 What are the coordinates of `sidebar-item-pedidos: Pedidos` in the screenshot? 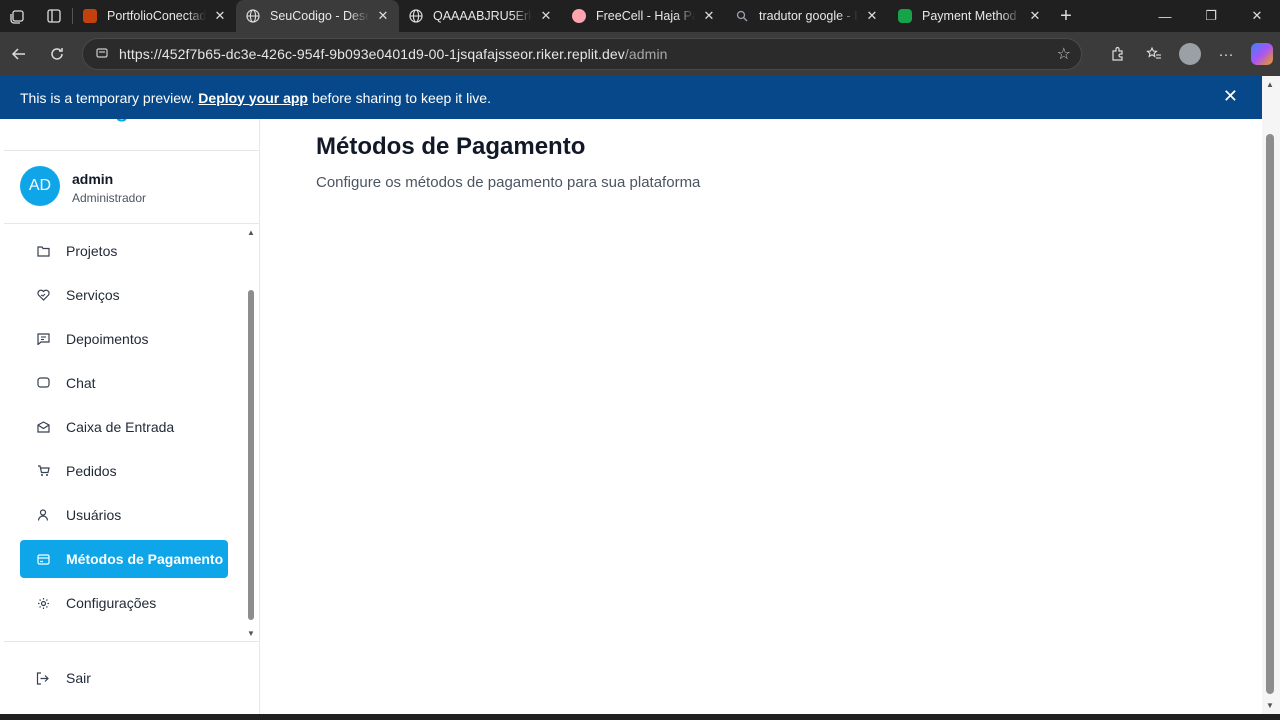 It's located at (124, 471).